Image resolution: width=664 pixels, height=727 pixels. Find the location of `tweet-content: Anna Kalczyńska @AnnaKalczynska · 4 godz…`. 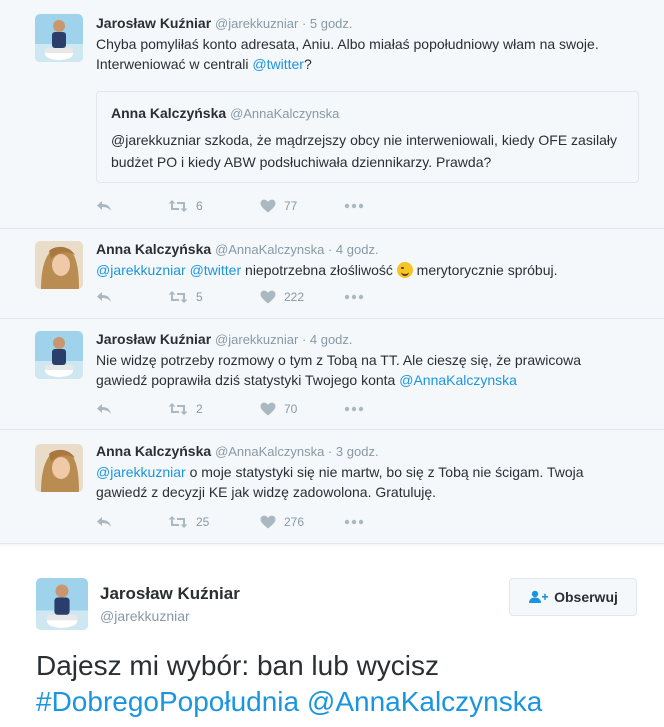

tweet-content: Anna Kalczyńska @AnnaKalczynska · 4 godz… is located at coordinates (365, 260).